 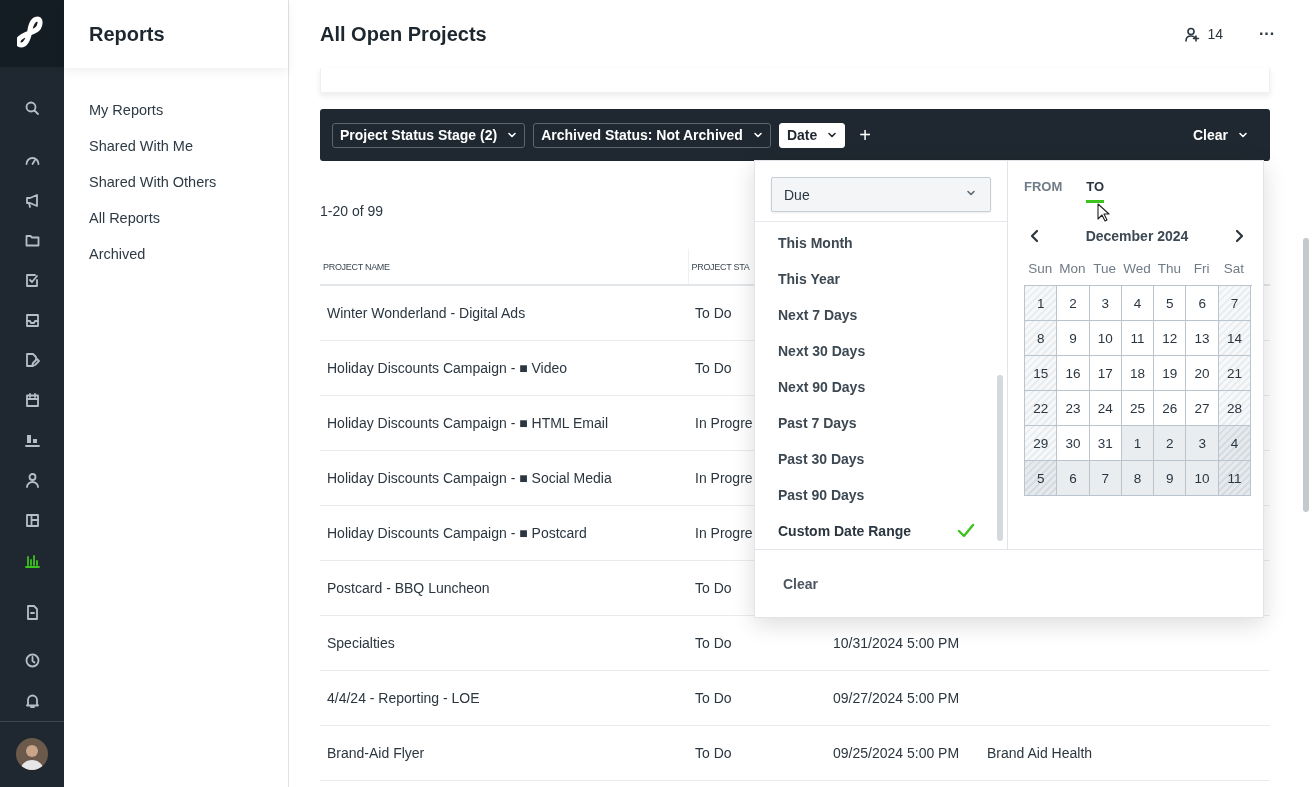 I want to click on calendar-day: 20, so click(x=1202, y=373).